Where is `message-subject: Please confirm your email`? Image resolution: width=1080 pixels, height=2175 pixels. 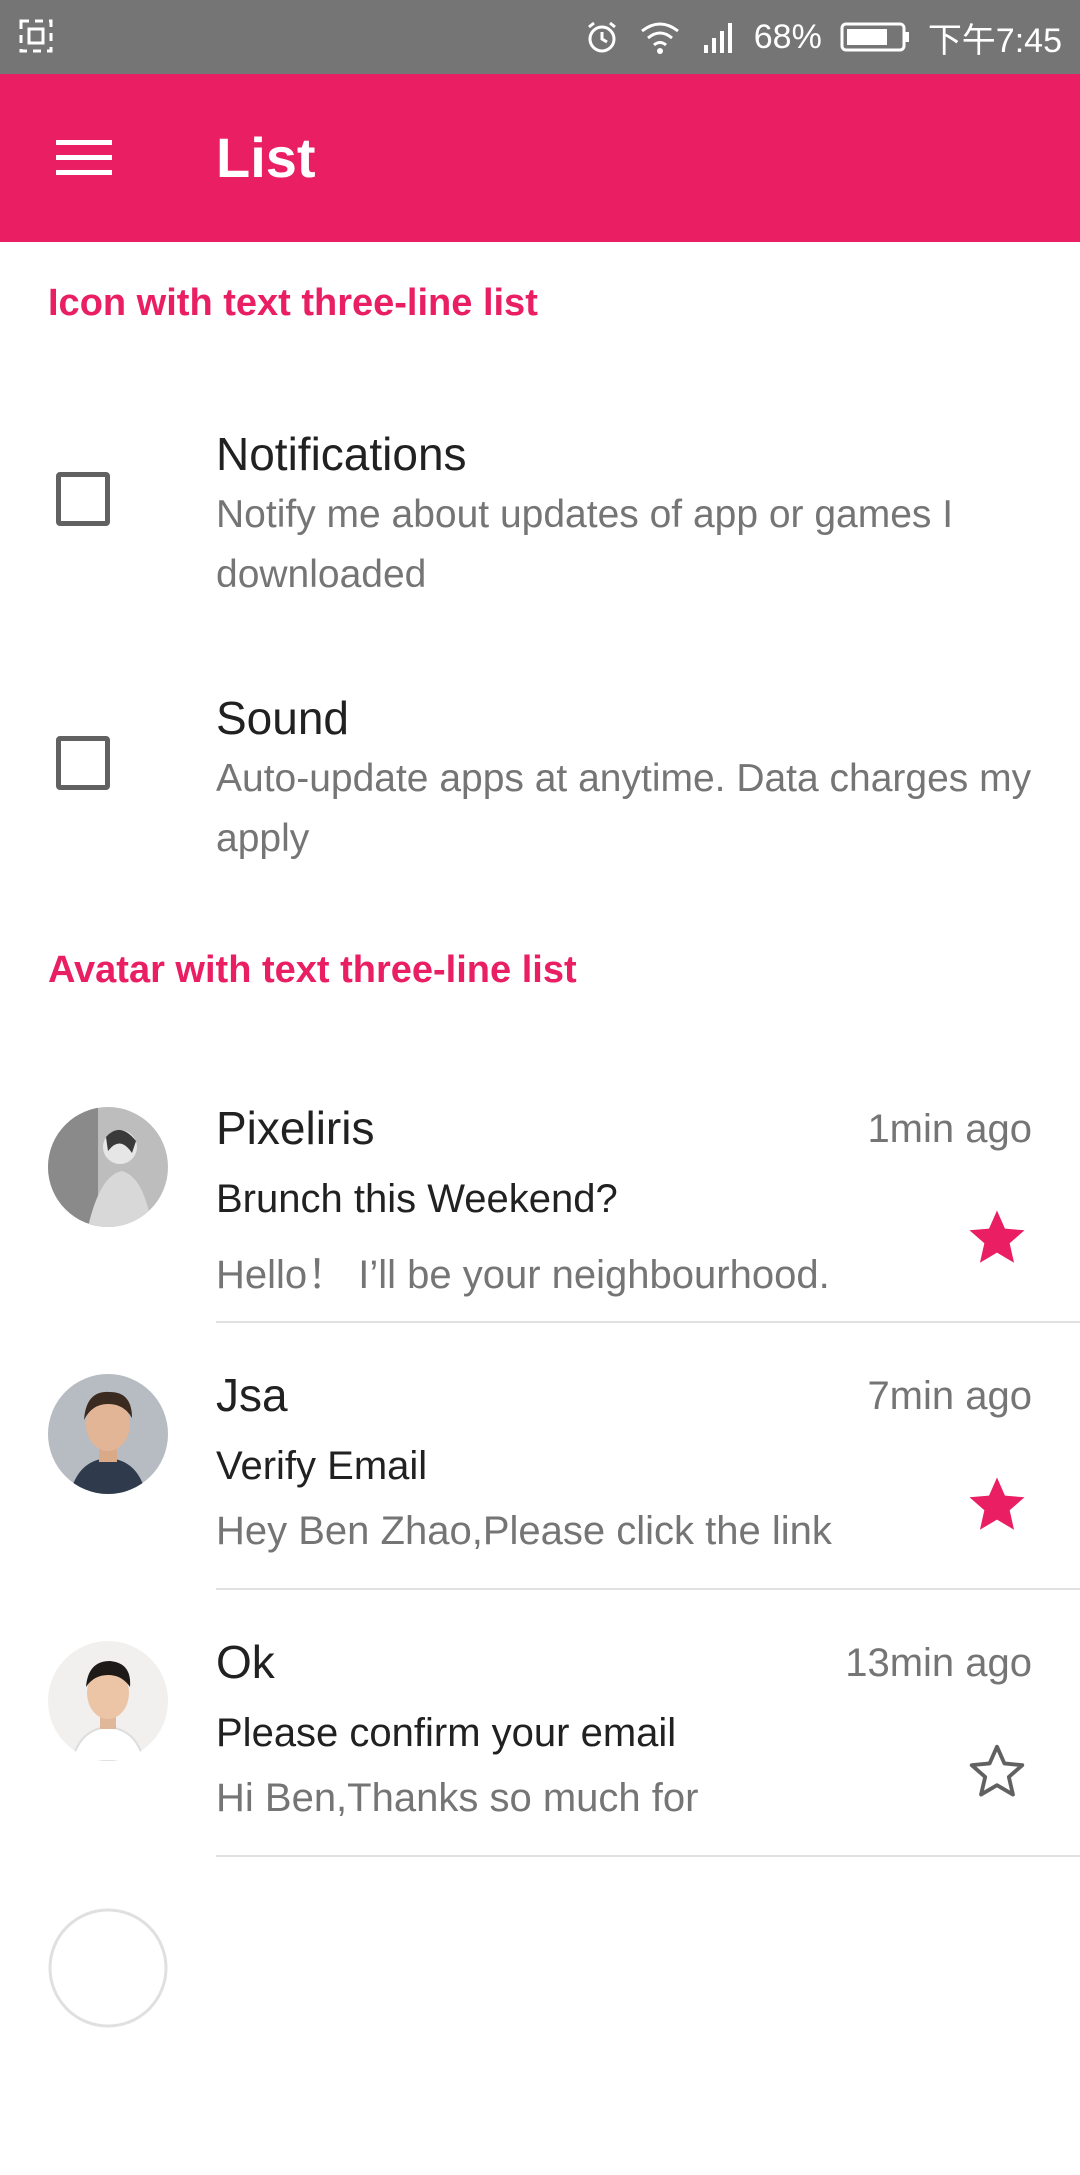 message-subject: Please confirm your email is located at coordinates (446, 1733).